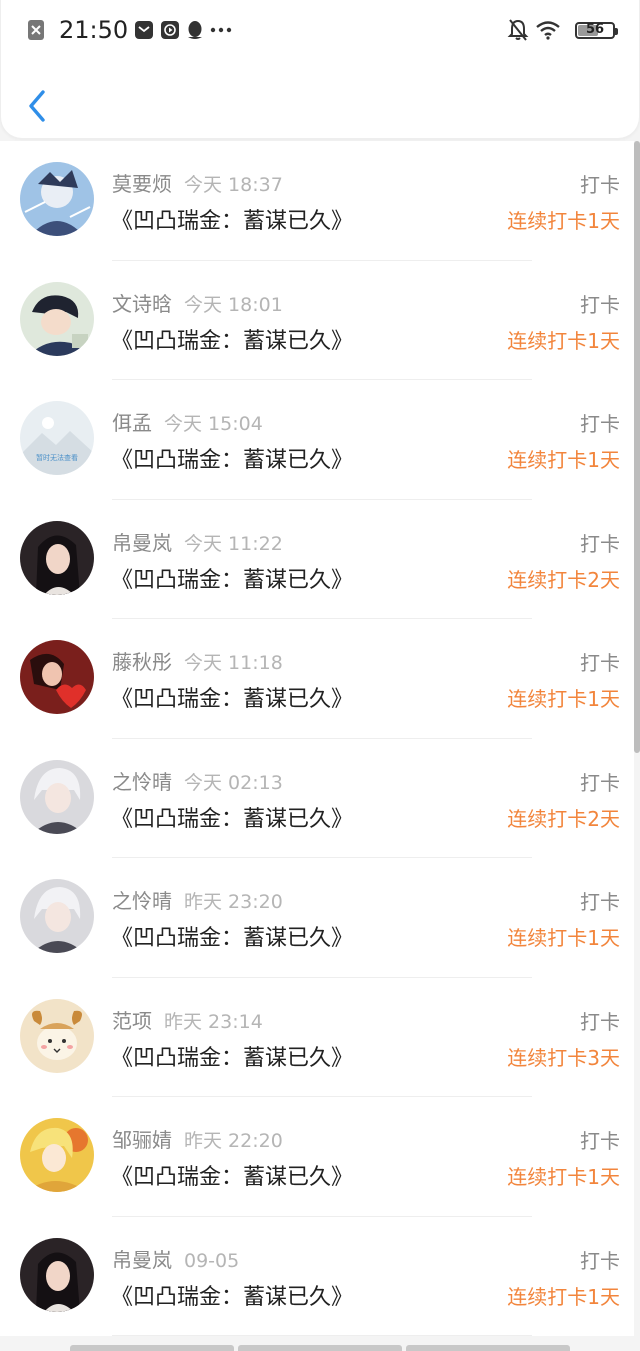  Describe the element at coordinates (518, 30) in the screenshot. I see `bell-off-icon` at that location.